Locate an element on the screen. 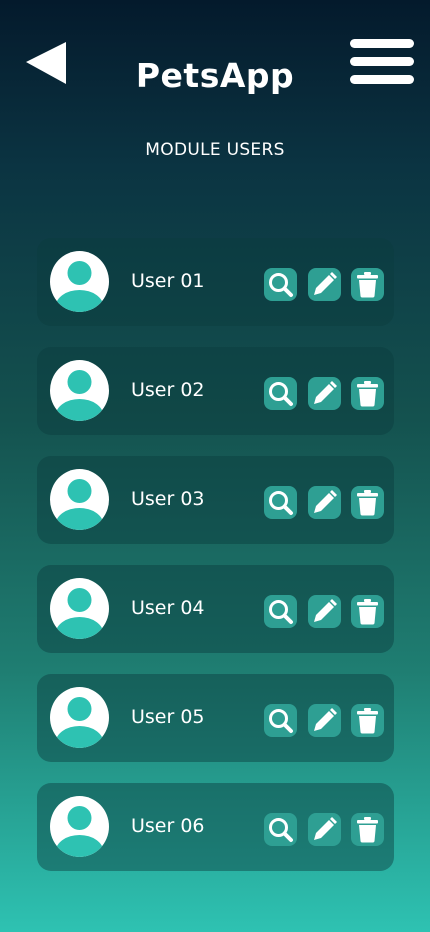 This screenshot has width=430, height=932. user-card: User 03 is located at coordinates (215, 500).